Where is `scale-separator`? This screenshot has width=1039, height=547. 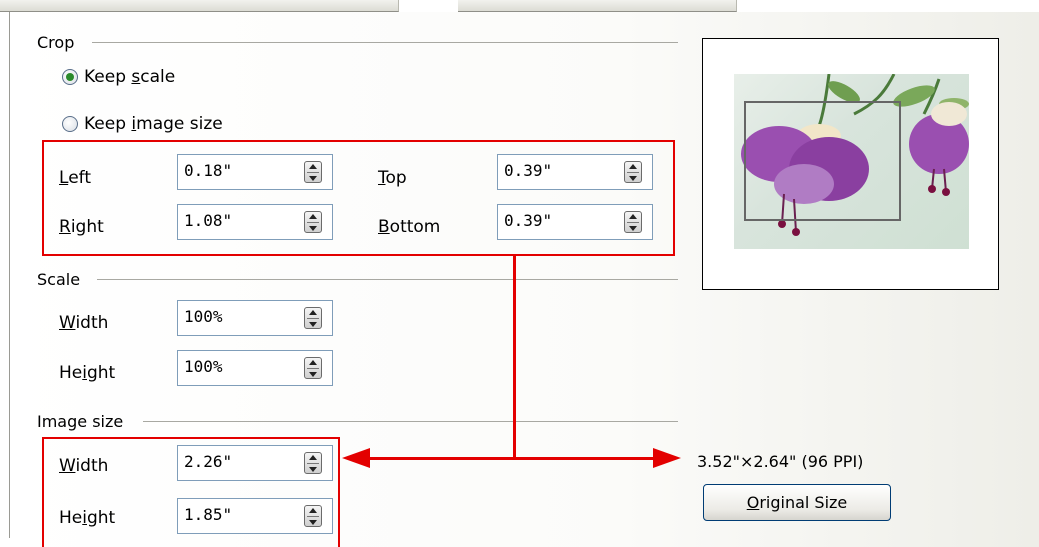
scale-separator is located at coordinates (387, 279).